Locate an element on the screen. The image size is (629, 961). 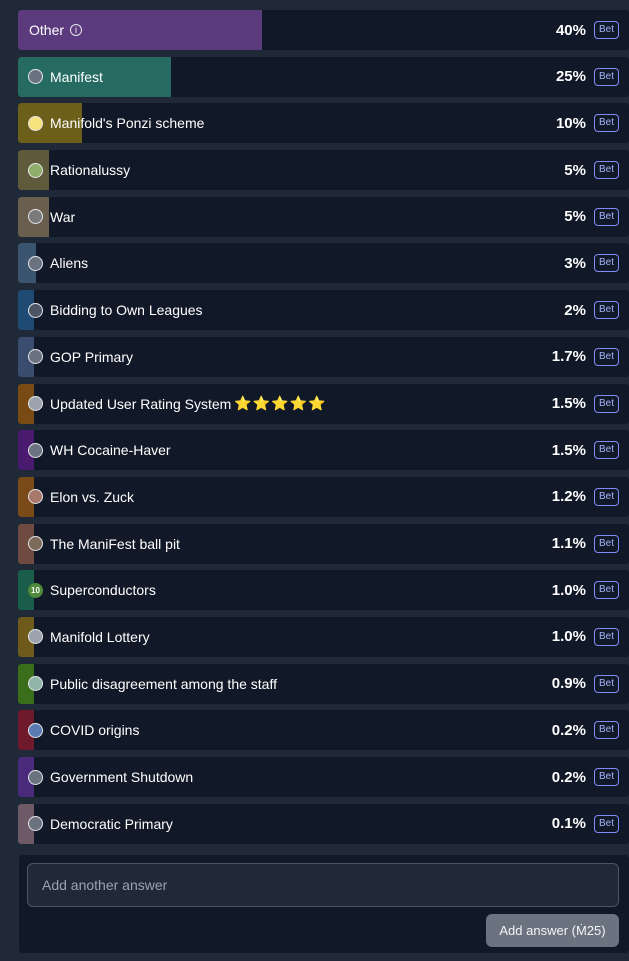
answer-row: Updated User Rating System ⭐⭐⭐⭐⭐ 1.5% Bet is located at coordinates (323, 403).